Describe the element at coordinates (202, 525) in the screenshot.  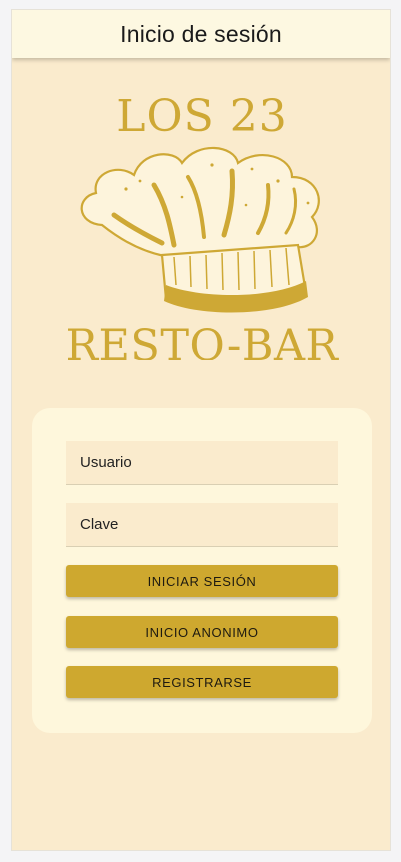
I see `password-field` at that location.